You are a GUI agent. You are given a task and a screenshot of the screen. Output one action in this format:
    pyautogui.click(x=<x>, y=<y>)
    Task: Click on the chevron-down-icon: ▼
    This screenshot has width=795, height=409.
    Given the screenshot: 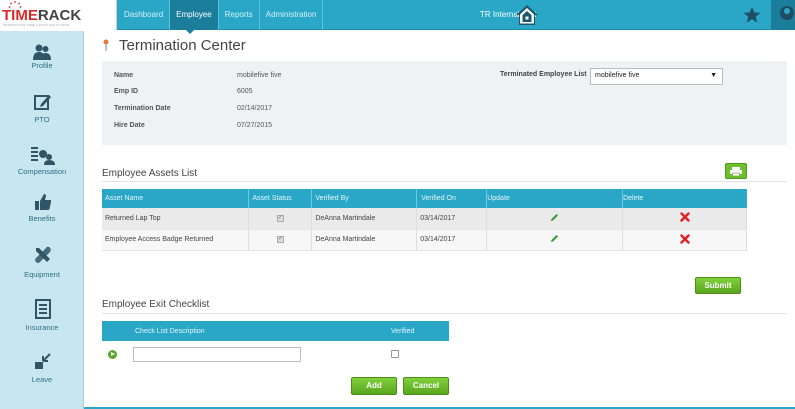 What is the action you would take?
    pyautogui.click(x=713, y=75)
    